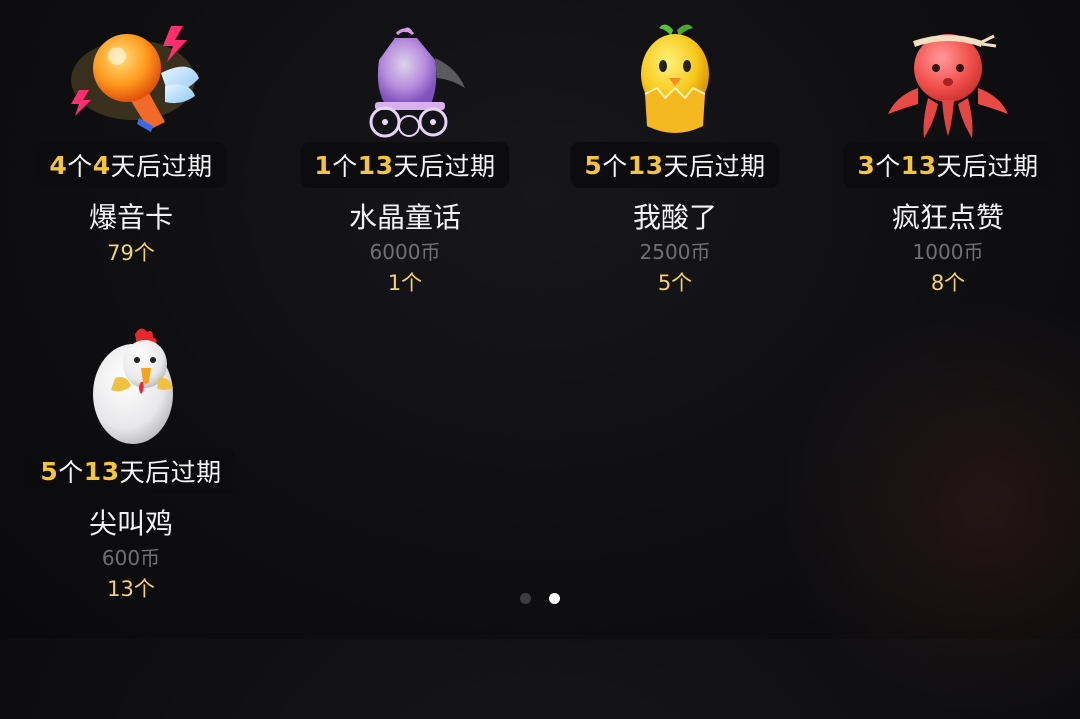 The width and height of the screenshot is (1080, 719). I want to click on gift-price: 600币, so click(131, 558).